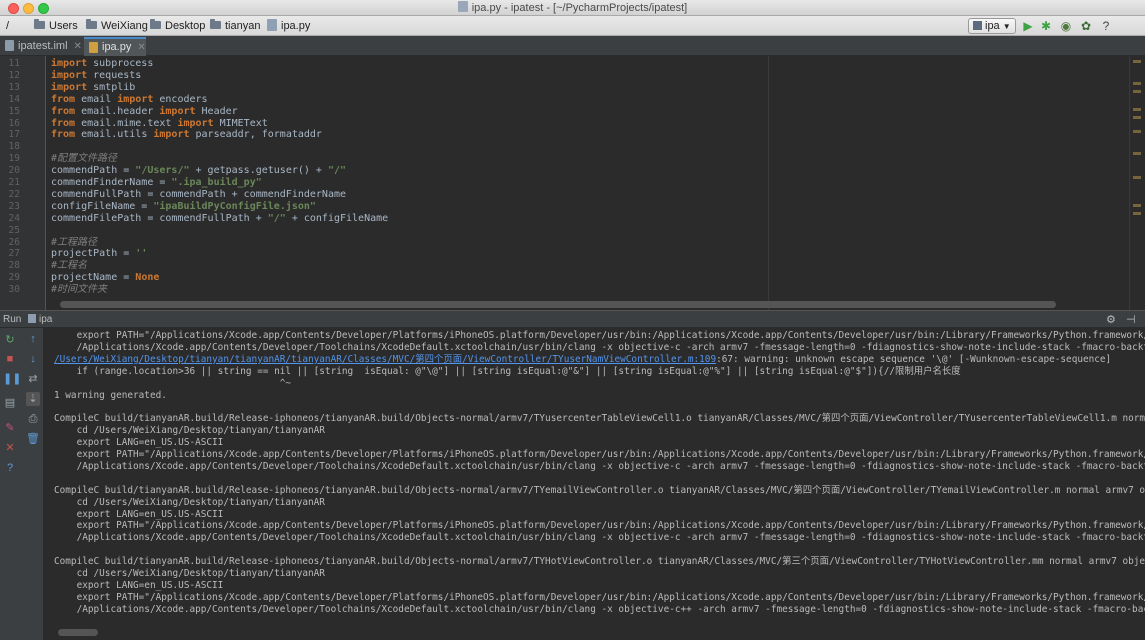  I want to click on module-file-icon, so click(9, 45).